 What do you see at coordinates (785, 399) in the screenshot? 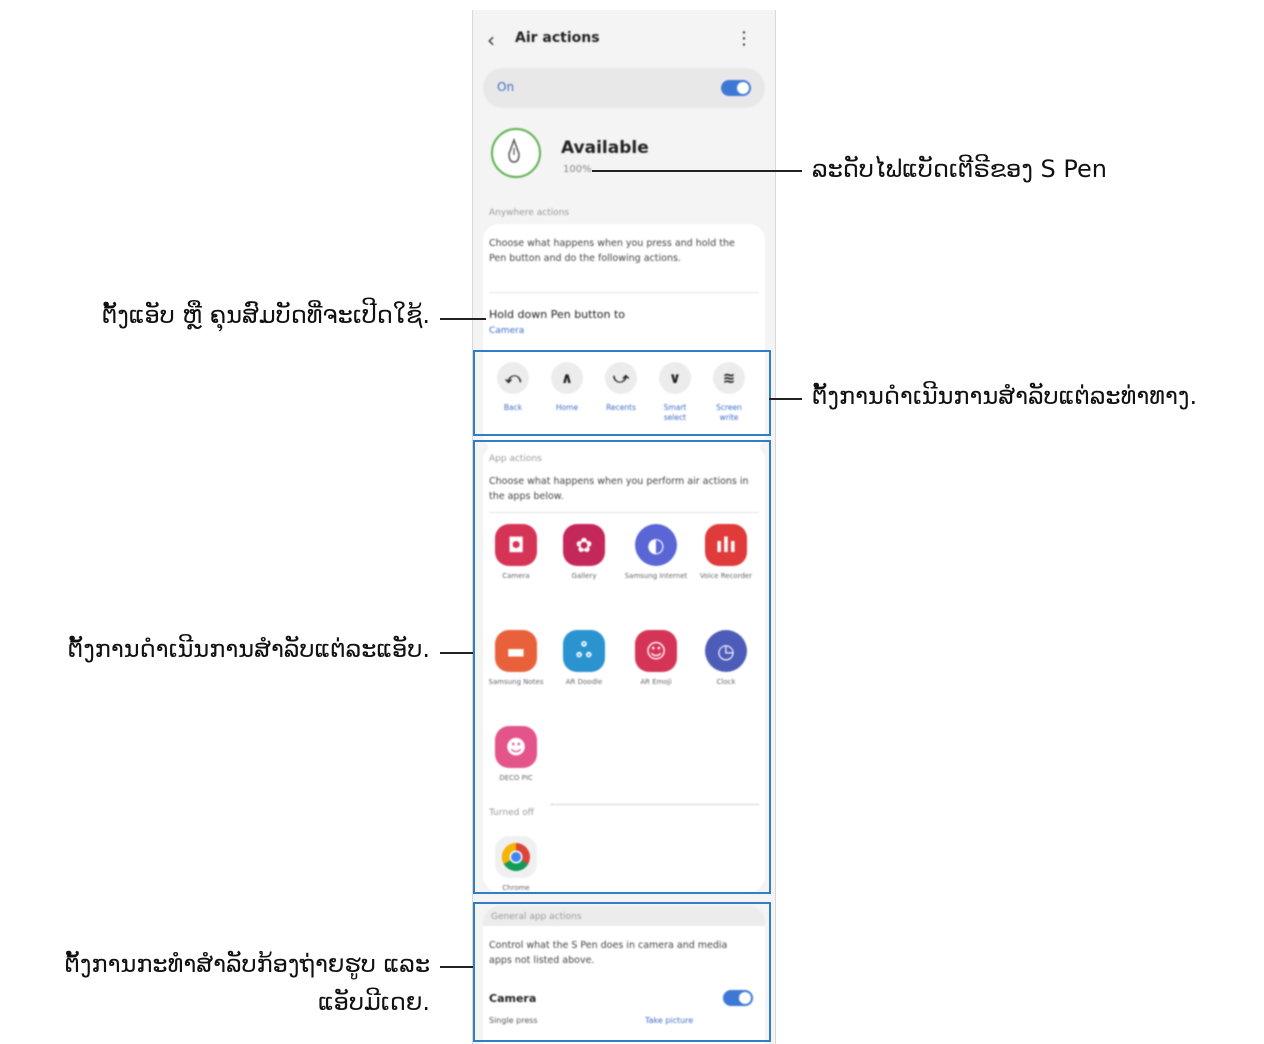
I see `gestures-callout-line` at bounding box center [785, 399].